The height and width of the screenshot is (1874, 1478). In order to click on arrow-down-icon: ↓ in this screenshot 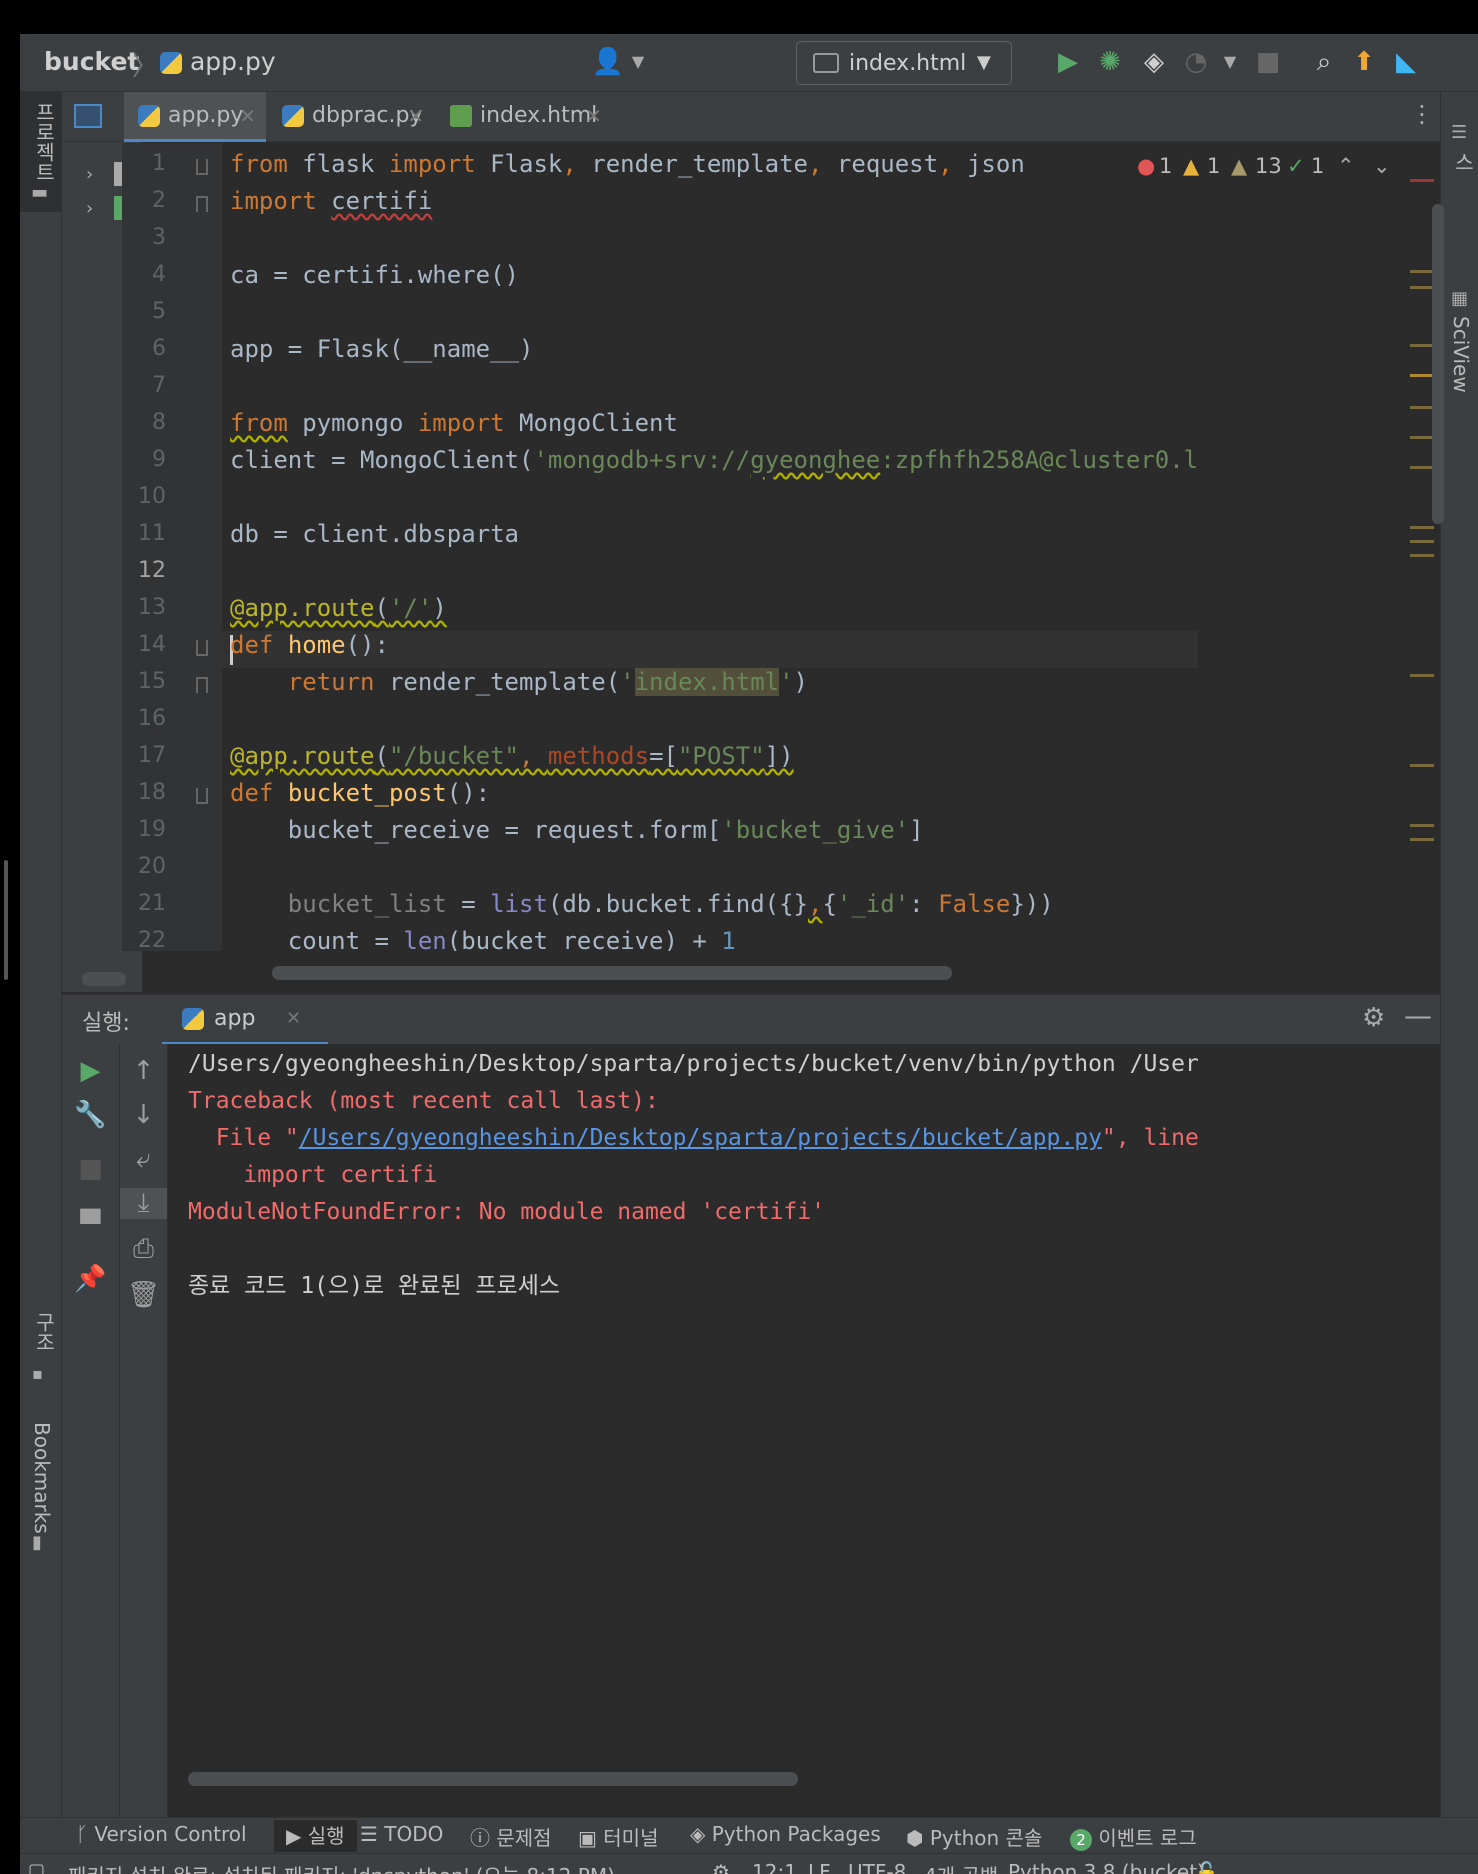, I will do `click(143, 1115)`.